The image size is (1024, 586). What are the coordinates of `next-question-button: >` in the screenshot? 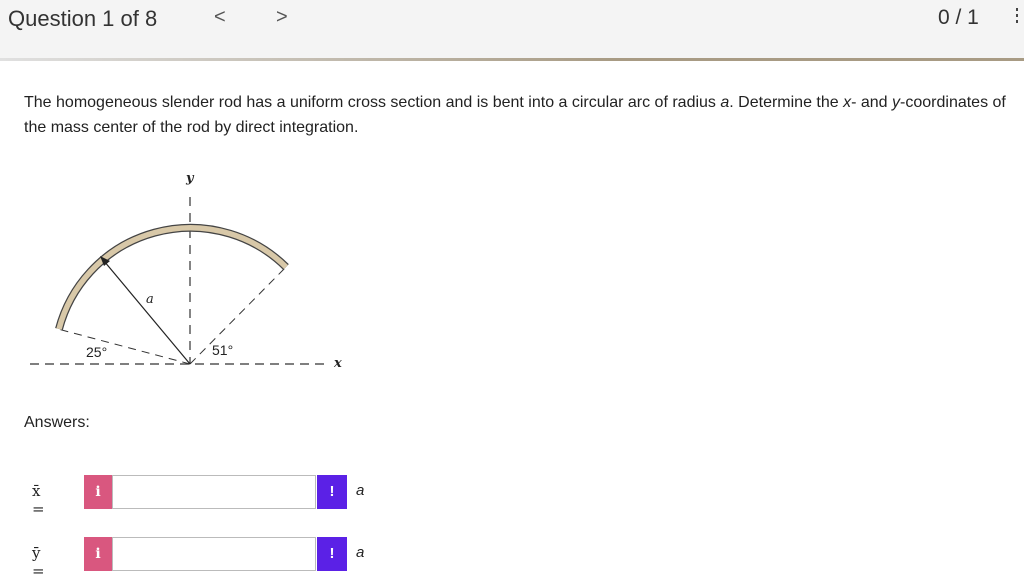 It's located at (282, 17).